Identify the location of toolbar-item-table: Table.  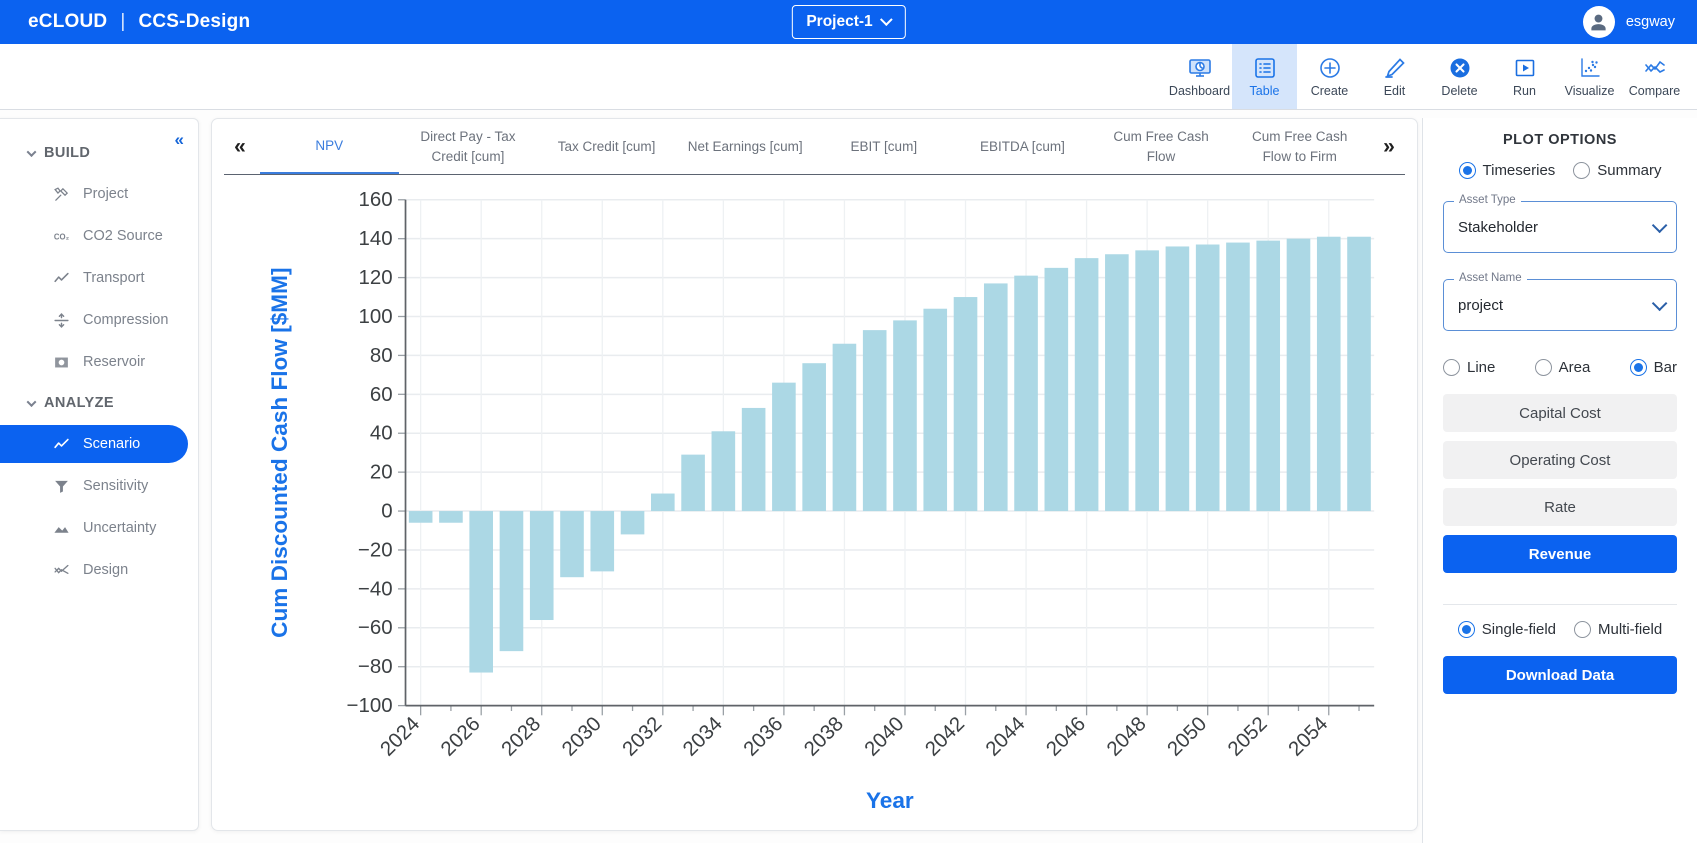
(1264, 76).